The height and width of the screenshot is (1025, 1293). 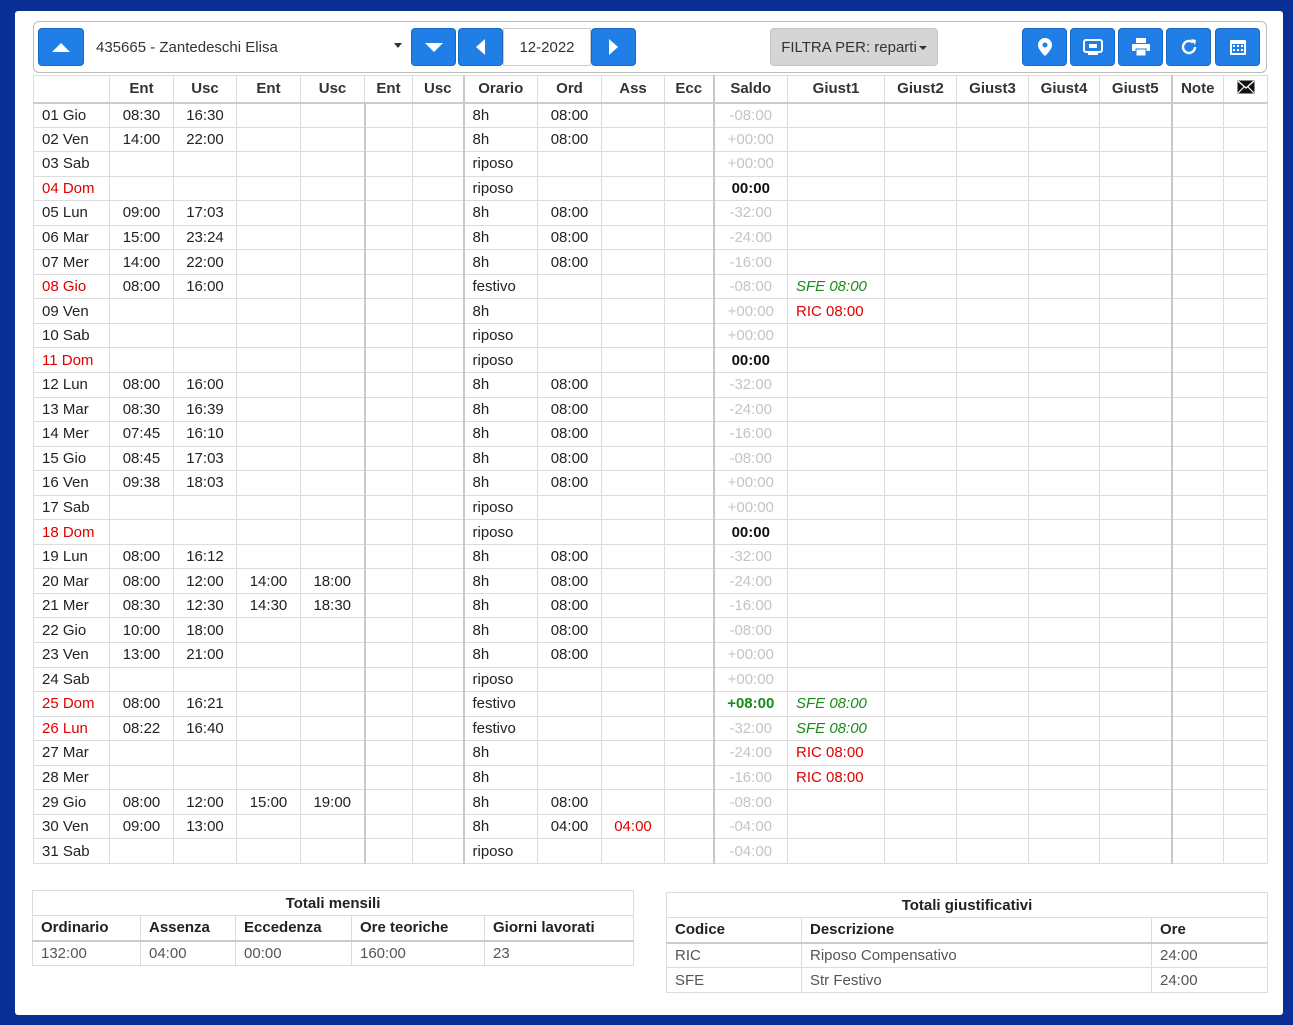 What do you see at coordinates (547, 47) in the screenshot?
I see `month-input: 12-2022` at bounding box center [547, 47].